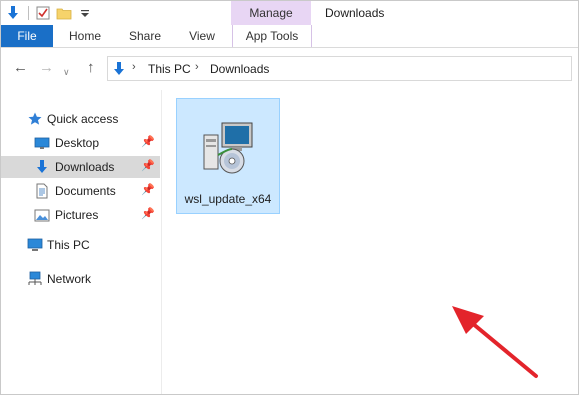 The height and width of the screenshot is (395, 579). I want to click on toolbar-separator, so click(28, 13).